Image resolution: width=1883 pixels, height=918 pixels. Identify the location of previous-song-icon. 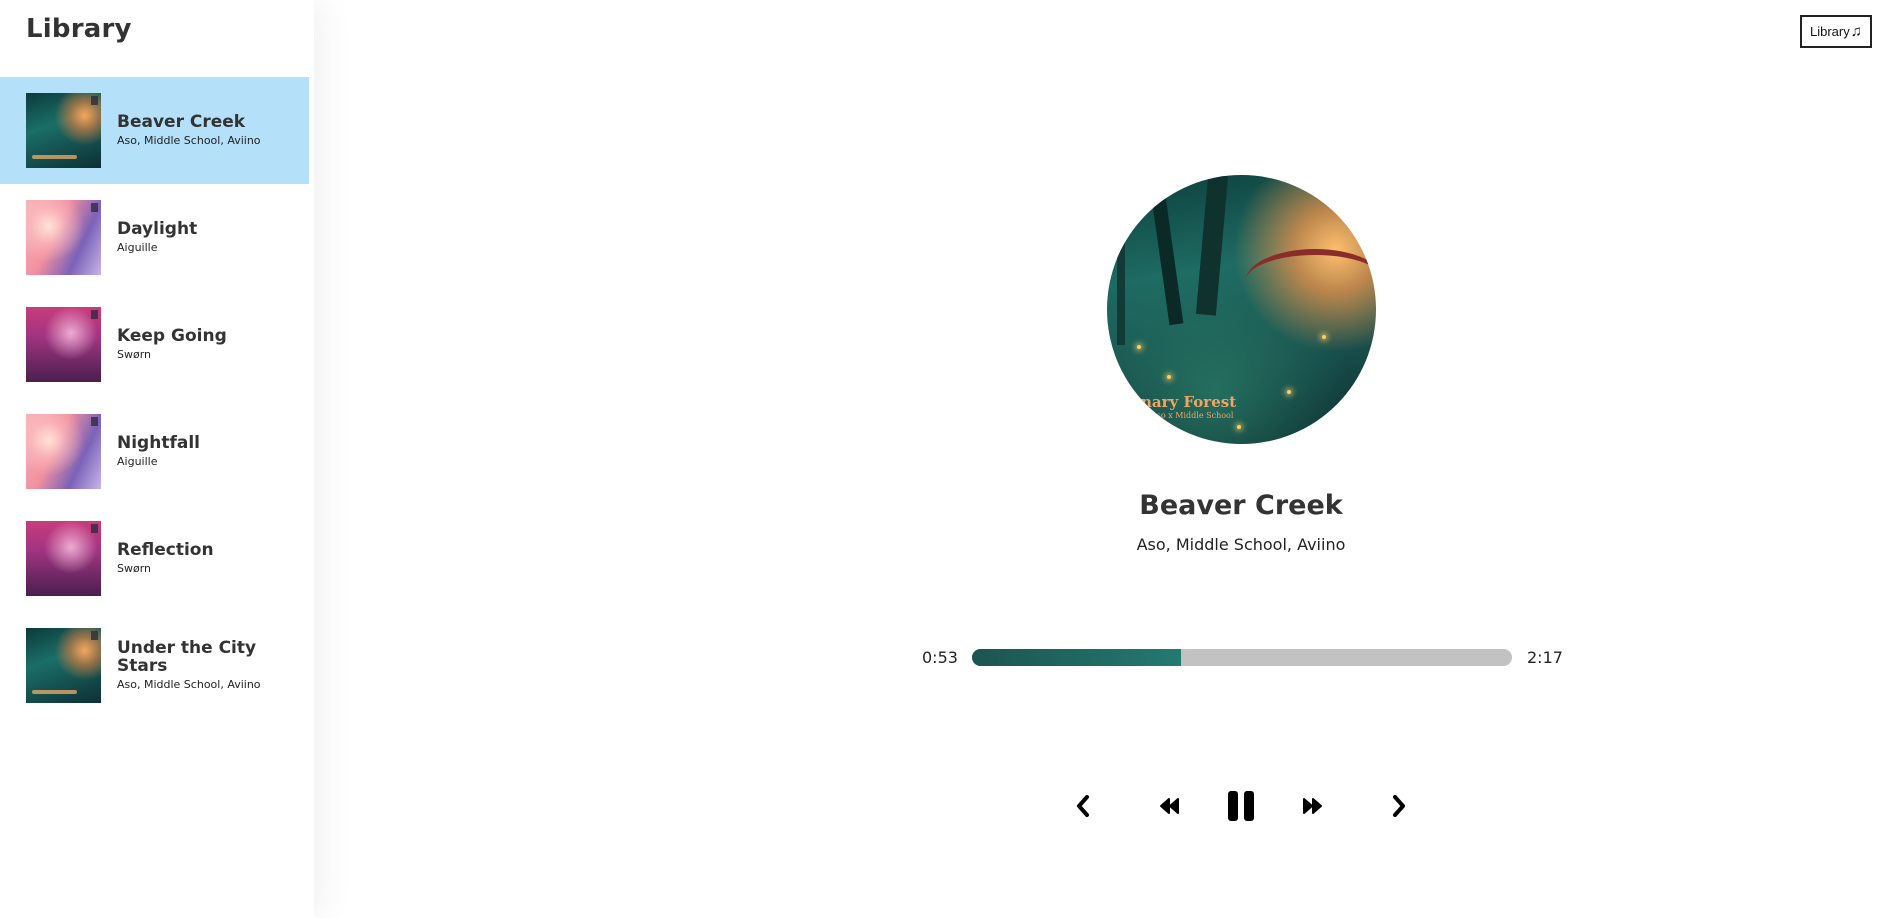
(1083, 806).